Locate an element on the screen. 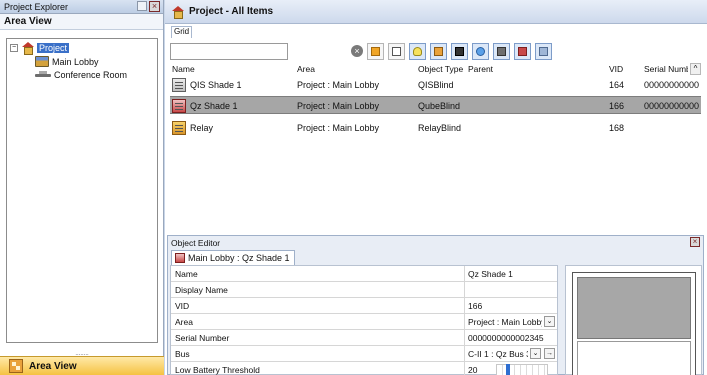 The width and height of the screenshot is (707, 375). area-view-heading: Area View is located at coordinates (81, 22).